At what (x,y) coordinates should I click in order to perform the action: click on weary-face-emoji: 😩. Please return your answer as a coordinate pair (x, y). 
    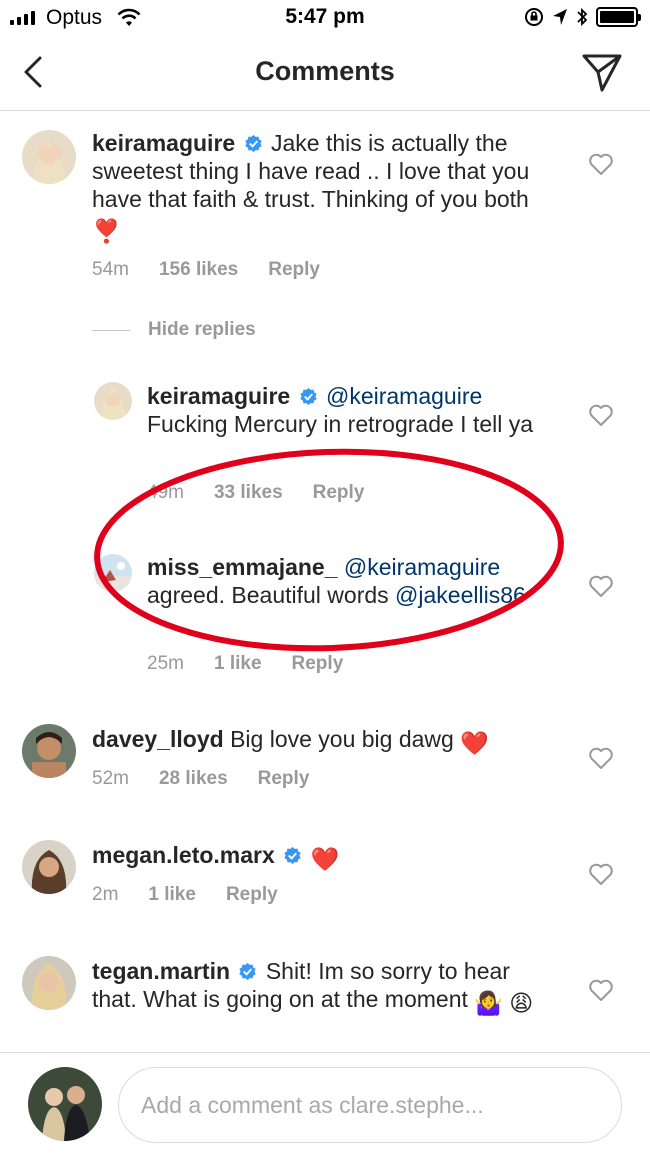
    Looking at the image, I should click on (521, 1003).